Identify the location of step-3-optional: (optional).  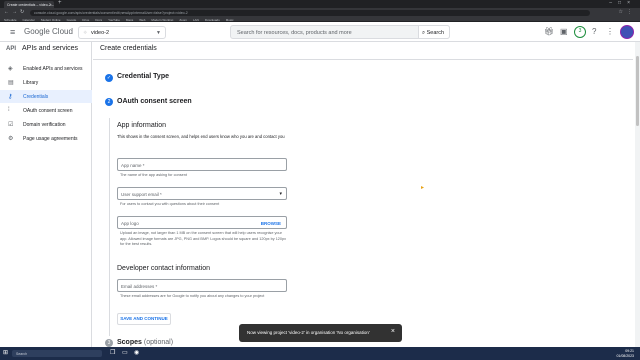
(158, 342).